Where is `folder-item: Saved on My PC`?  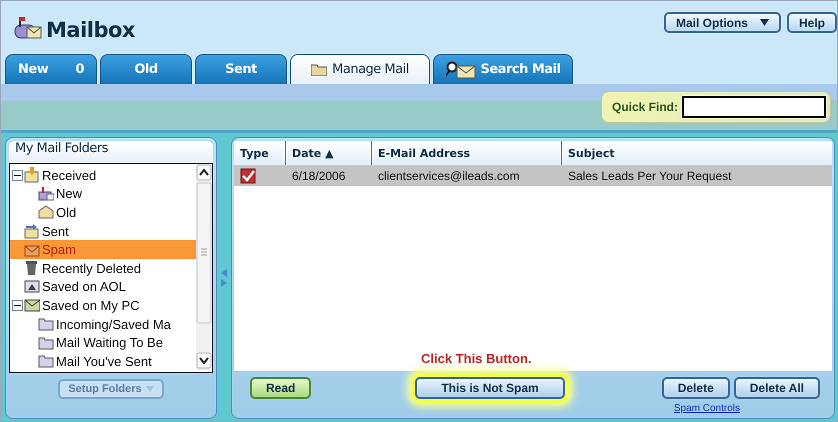
folder-item: Saved on My PC is located at coordinates (103, 305).